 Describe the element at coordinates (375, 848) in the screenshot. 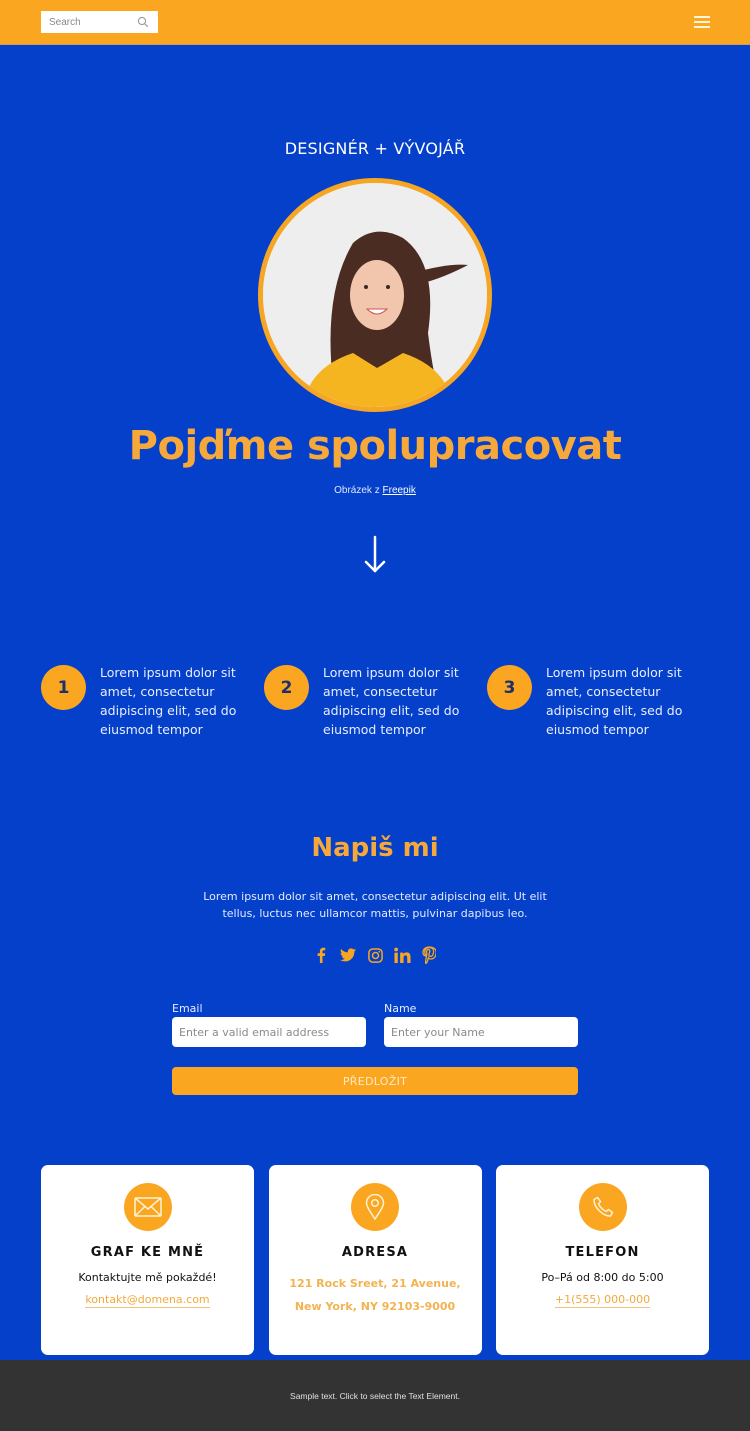

I see `contact-title: Napiš mi` at that location.